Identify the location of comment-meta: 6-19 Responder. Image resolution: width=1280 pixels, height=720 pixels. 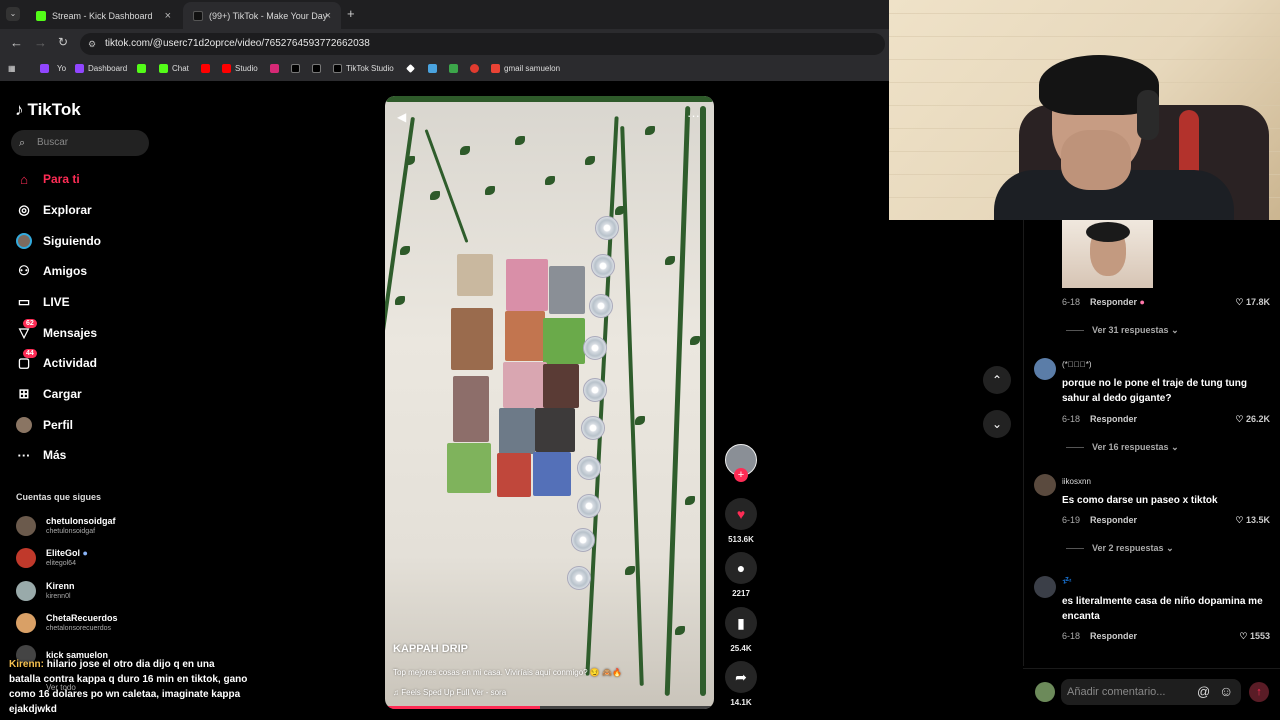
(1099, 520).